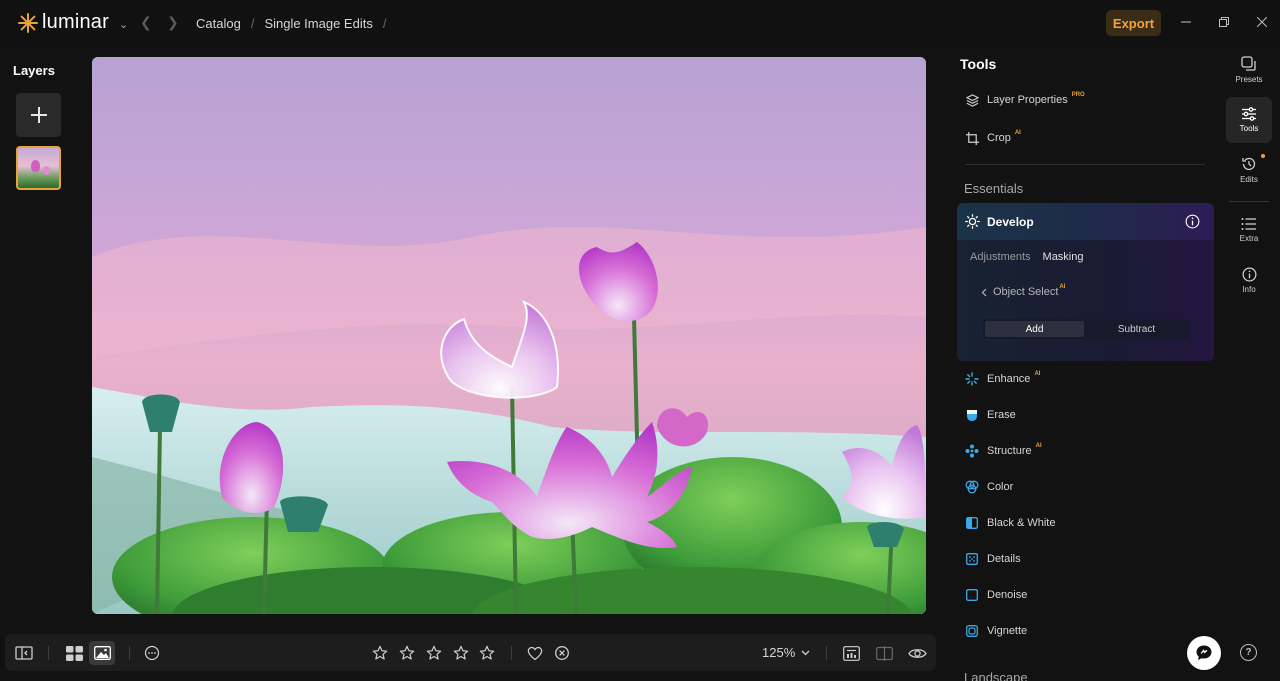 The height and width of the screenshot is (681, 1280). I want to click on restore-icon, so click(1224, 22).